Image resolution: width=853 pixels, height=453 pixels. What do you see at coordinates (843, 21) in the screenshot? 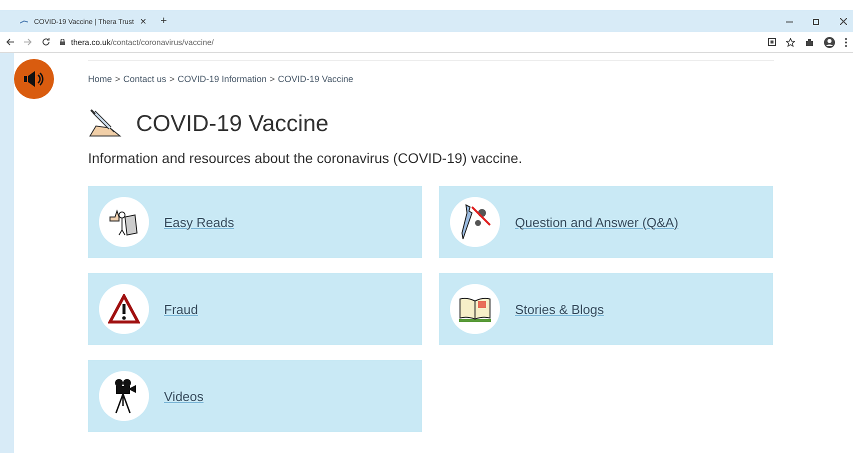
I see `close-icon` at bounding box center [843, 21].